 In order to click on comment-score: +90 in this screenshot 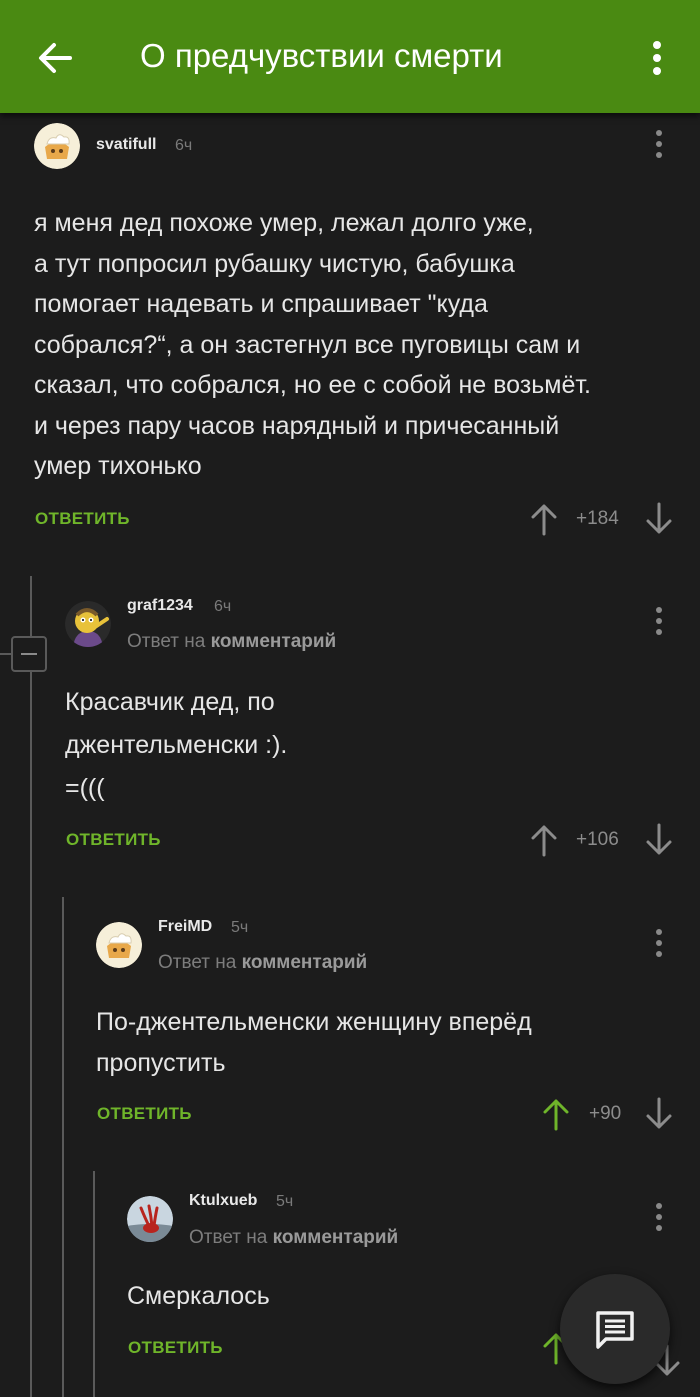, I will do `click(605, 1113)`.